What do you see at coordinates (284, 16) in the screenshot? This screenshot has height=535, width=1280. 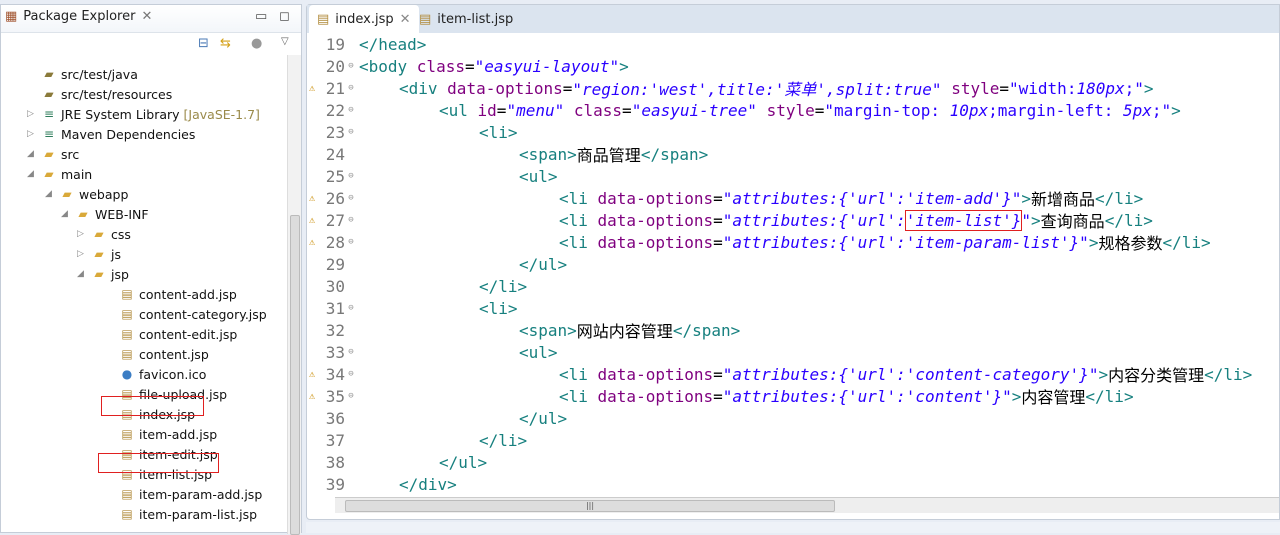 I see `maximize-icon: ◻` at bounding box center [284, 16].